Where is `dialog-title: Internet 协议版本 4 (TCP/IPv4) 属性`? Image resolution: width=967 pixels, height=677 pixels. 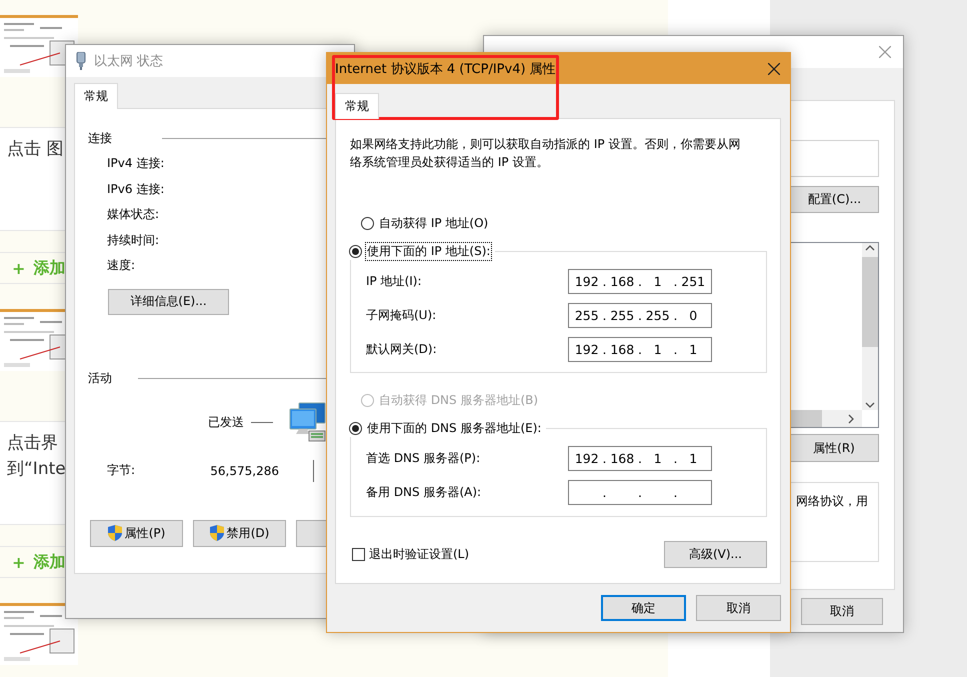
dialog-title: Internet 协议版本 4 (TCP/IPv4) 属性 is located at coordinates (446, 69).